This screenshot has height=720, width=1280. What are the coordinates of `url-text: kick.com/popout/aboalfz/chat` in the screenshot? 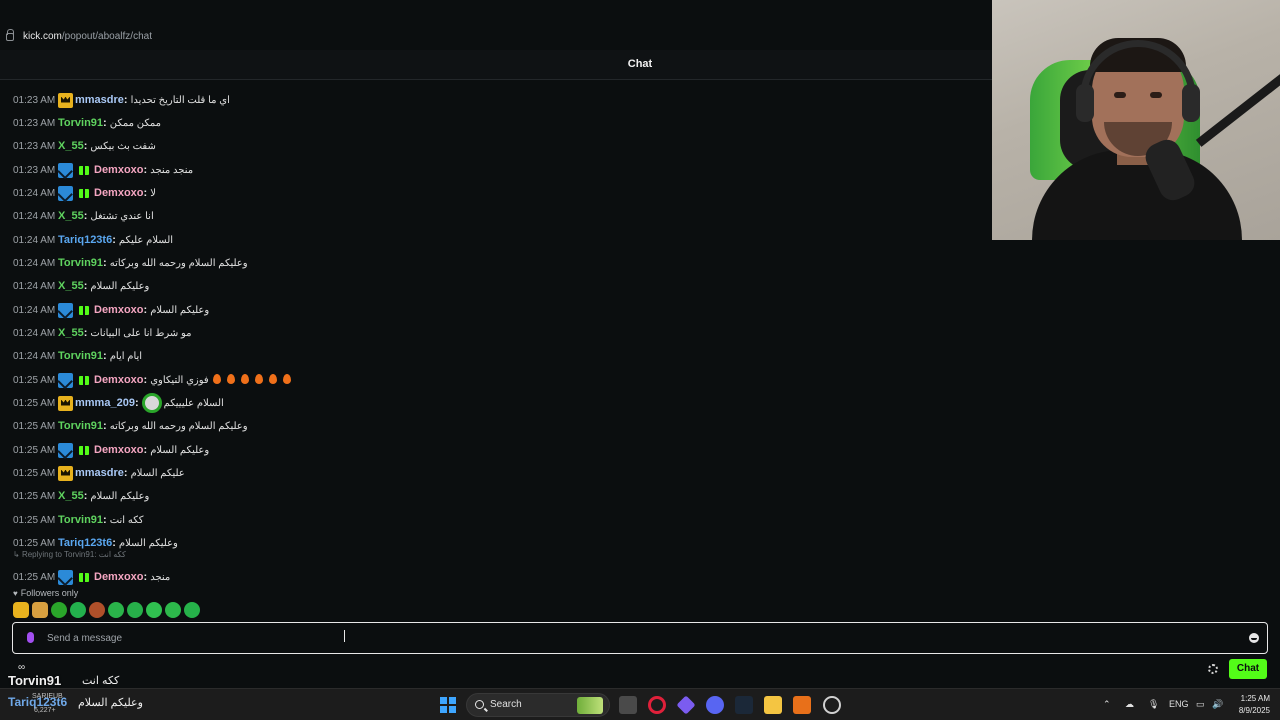 It's located at (87, 36).